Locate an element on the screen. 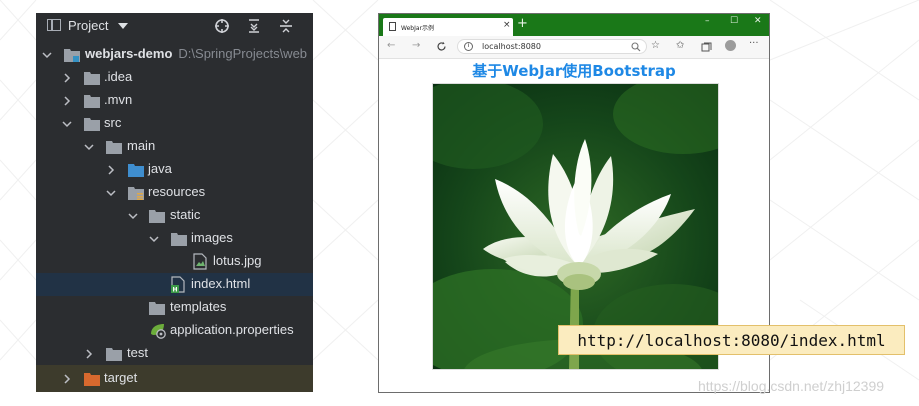 This screenshot has height=406, width=919. tab-title: WebJar示例 is located at coordinates (417, 28).